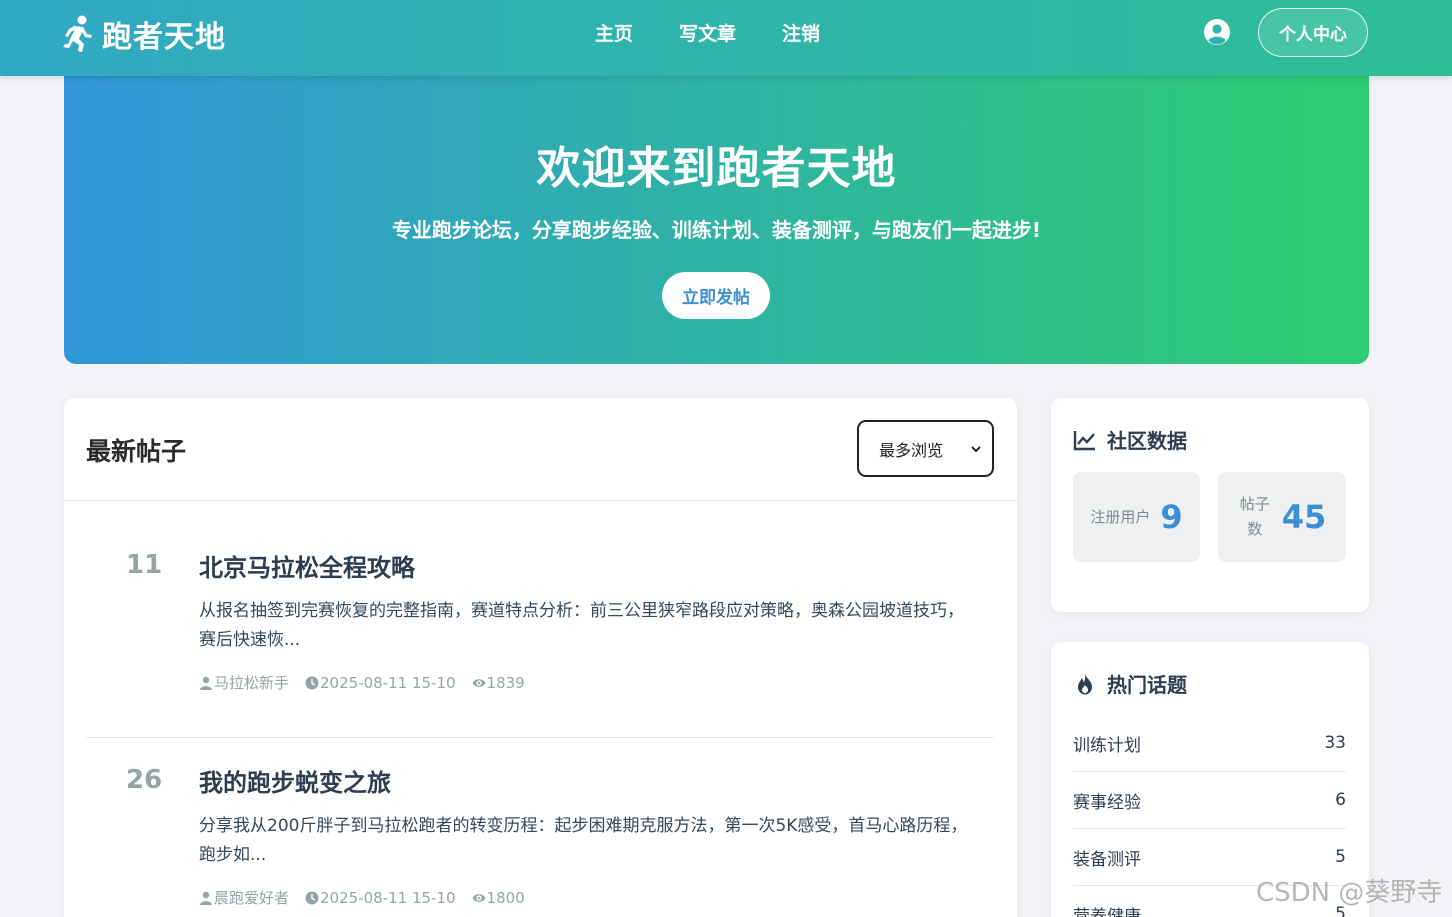 The width and height of the screenshot is (1452, 917). I want to click on sort-select: 最多浏览, so click(925, 448).